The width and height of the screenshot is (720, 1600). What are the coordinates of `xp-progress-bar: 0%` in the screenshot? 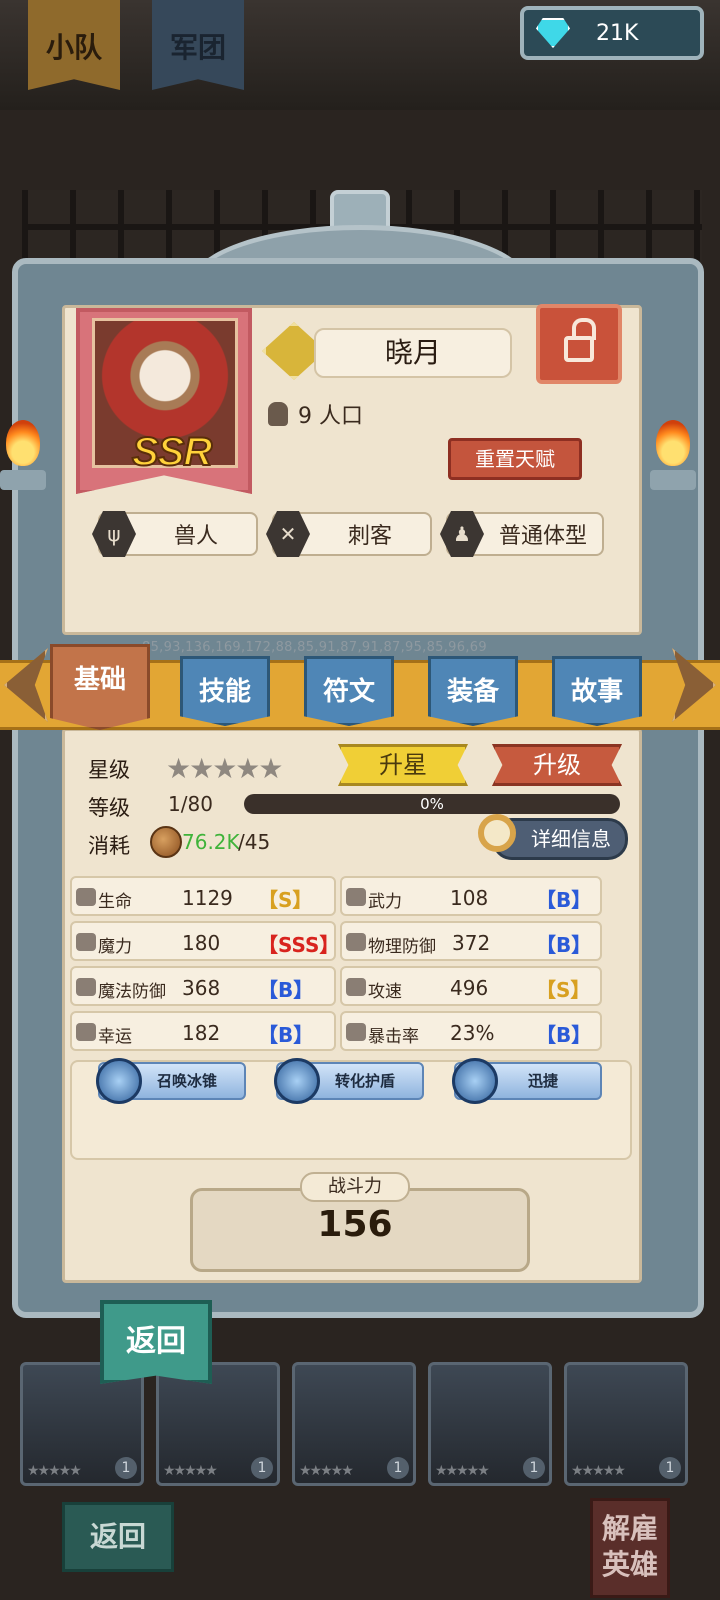 It's located at (432, 804).